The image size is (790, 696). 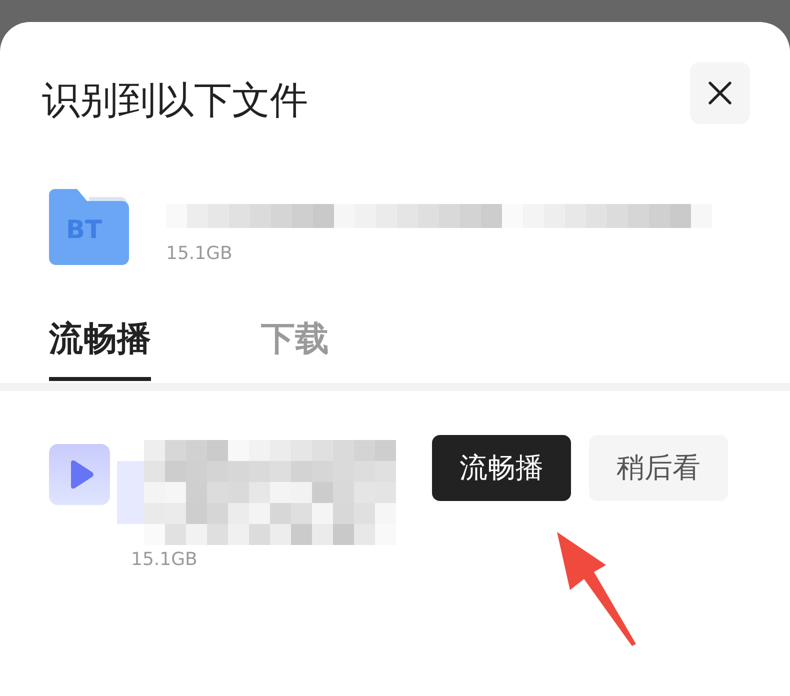 I want to click on play-icon, so click(x=79, y=474).